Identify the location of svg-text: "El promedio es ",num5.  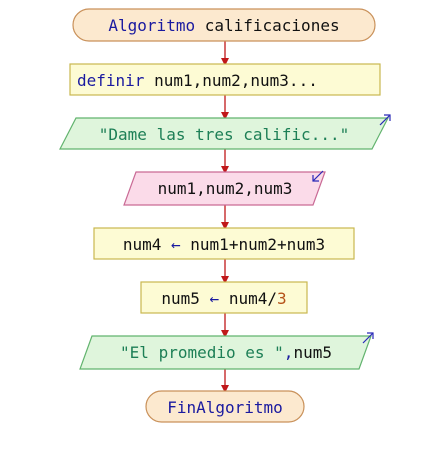
(226, 352).